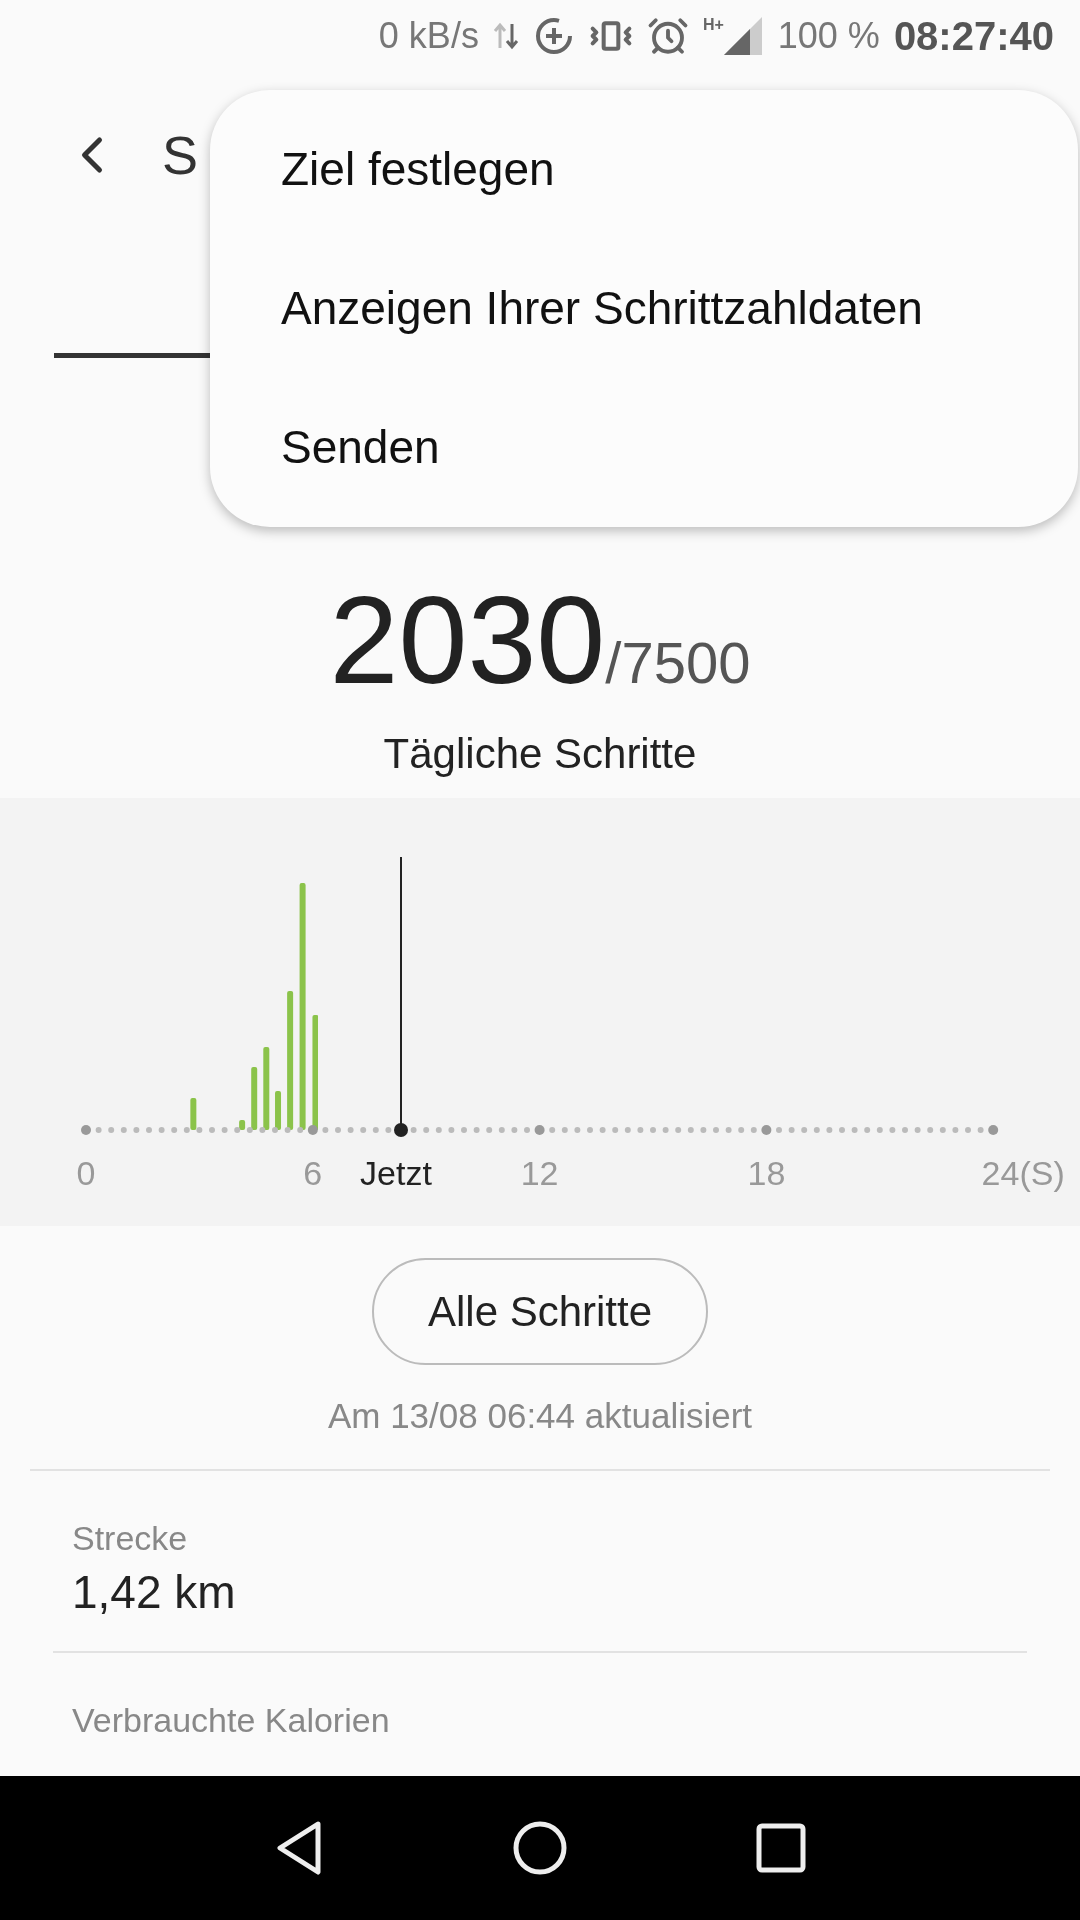  What do you see at coordinates (428, 36) in the screenshot?
I see `network-speed: 0 kB/s` at bounding box center [428, 36].